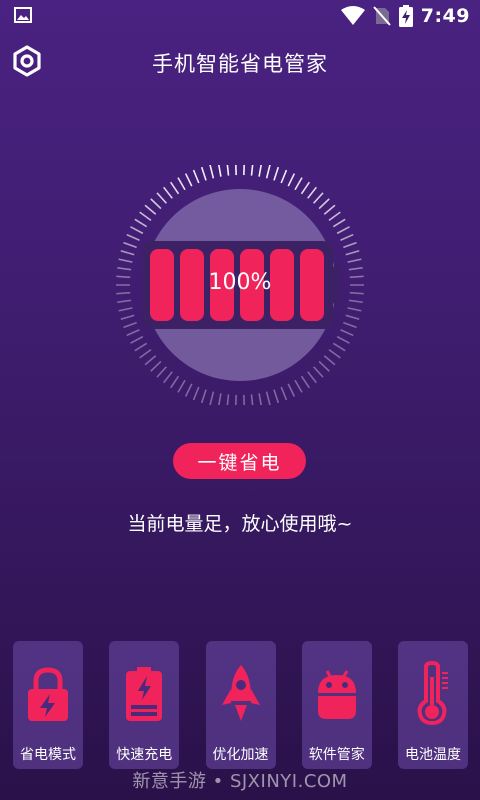 Image resolution: width=480 pixels, height=800 pixels. I want to click on clock: 7:49, so click(445, 16).